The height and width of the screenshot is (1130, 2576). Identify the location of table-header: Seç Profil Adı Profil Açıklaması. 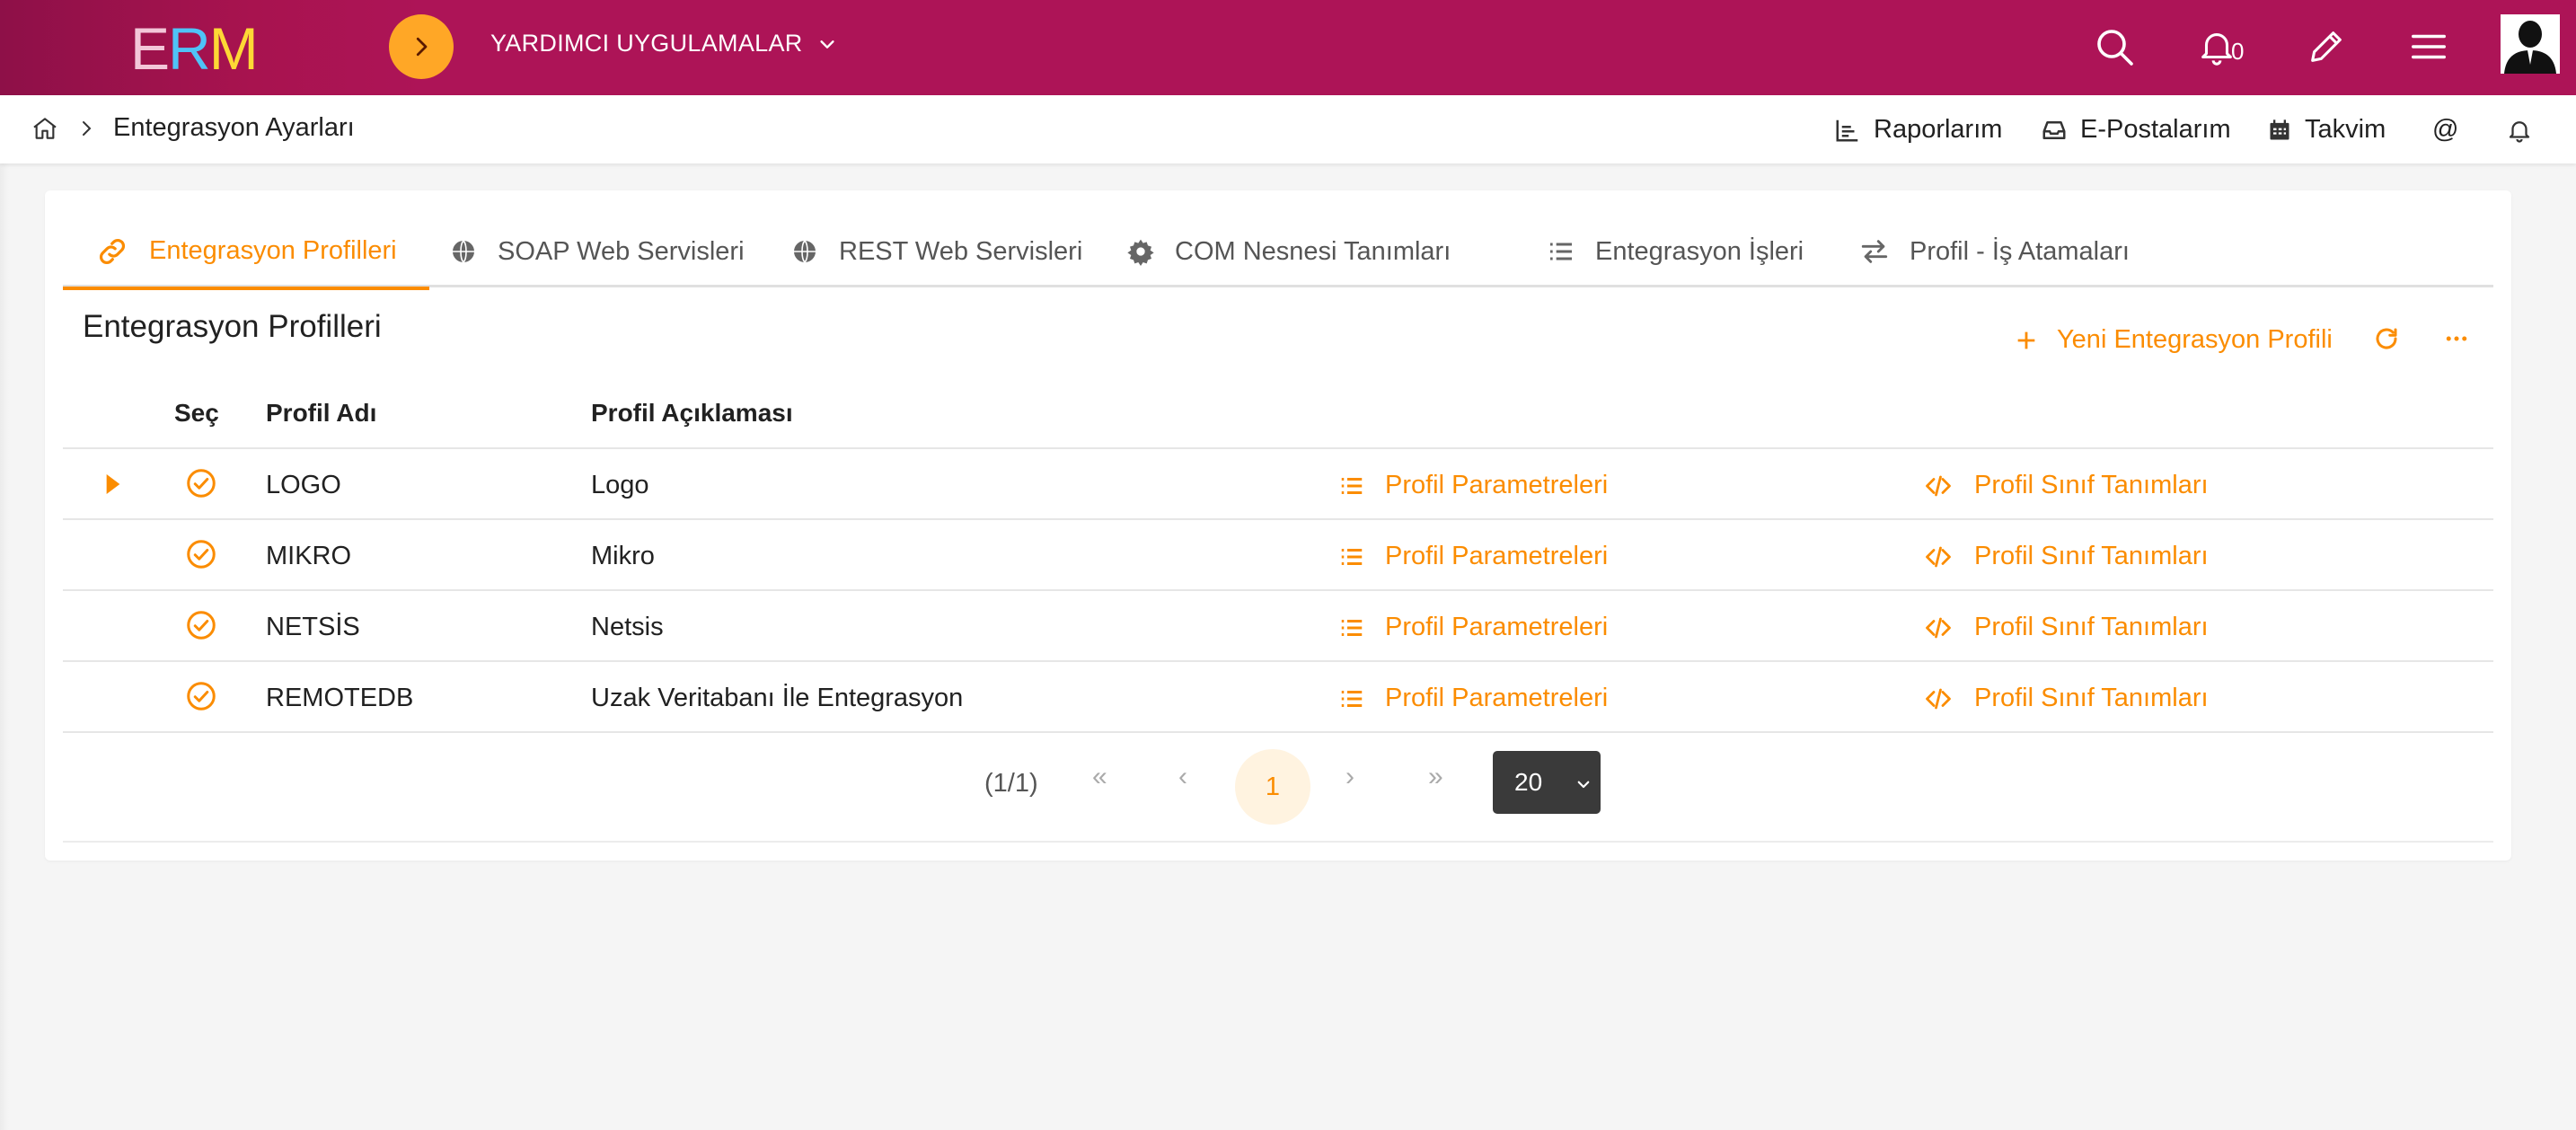
(1278, 414).